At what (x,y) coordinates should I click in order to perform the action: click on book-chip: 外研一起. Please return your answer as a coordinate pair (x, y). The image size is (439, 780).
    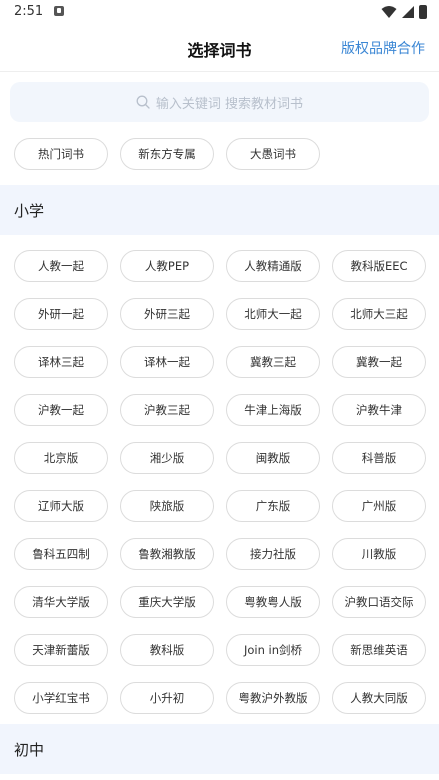
    Looking at the image, I should click on (61, 314).